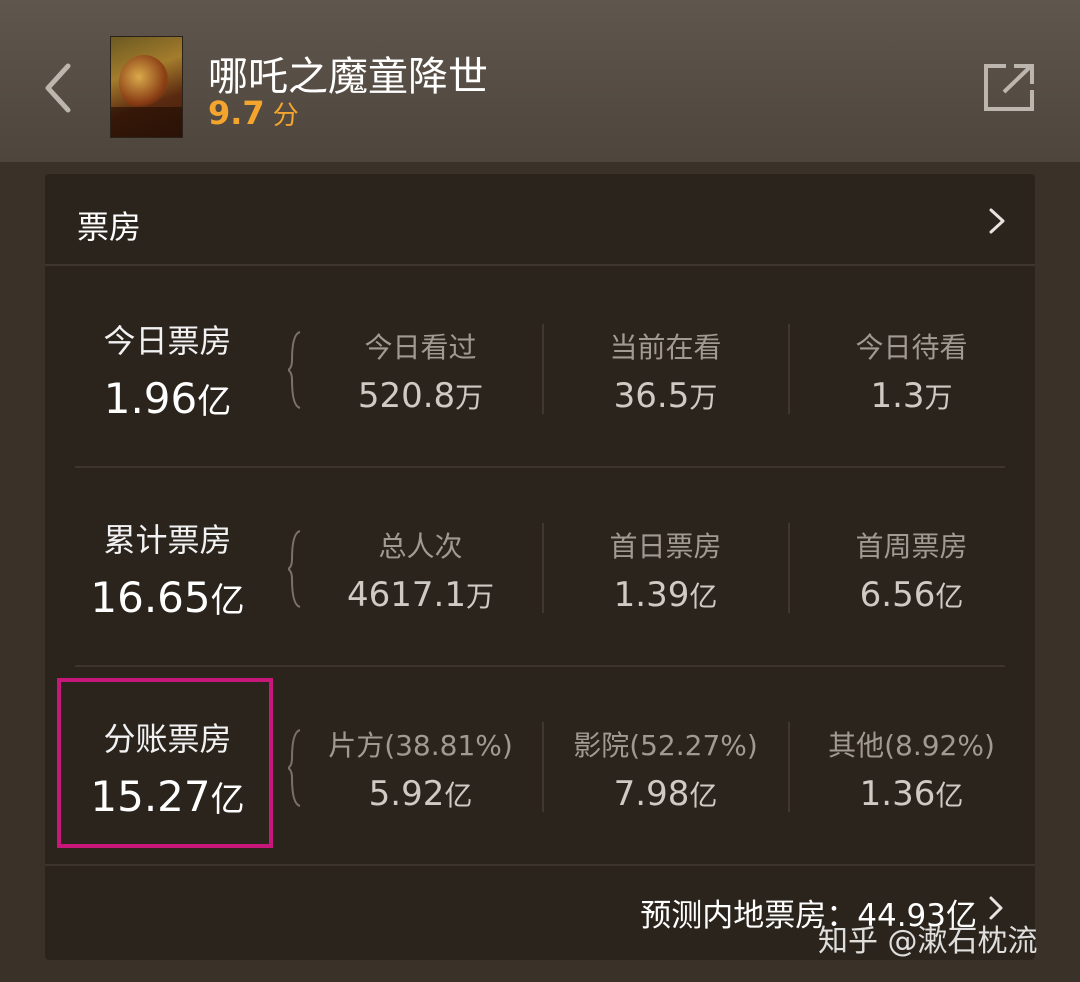 The width and height of the screenshot is (1080, 982). I want to click on sub-stat: 今日看过 520.8万, so click(420, 367).